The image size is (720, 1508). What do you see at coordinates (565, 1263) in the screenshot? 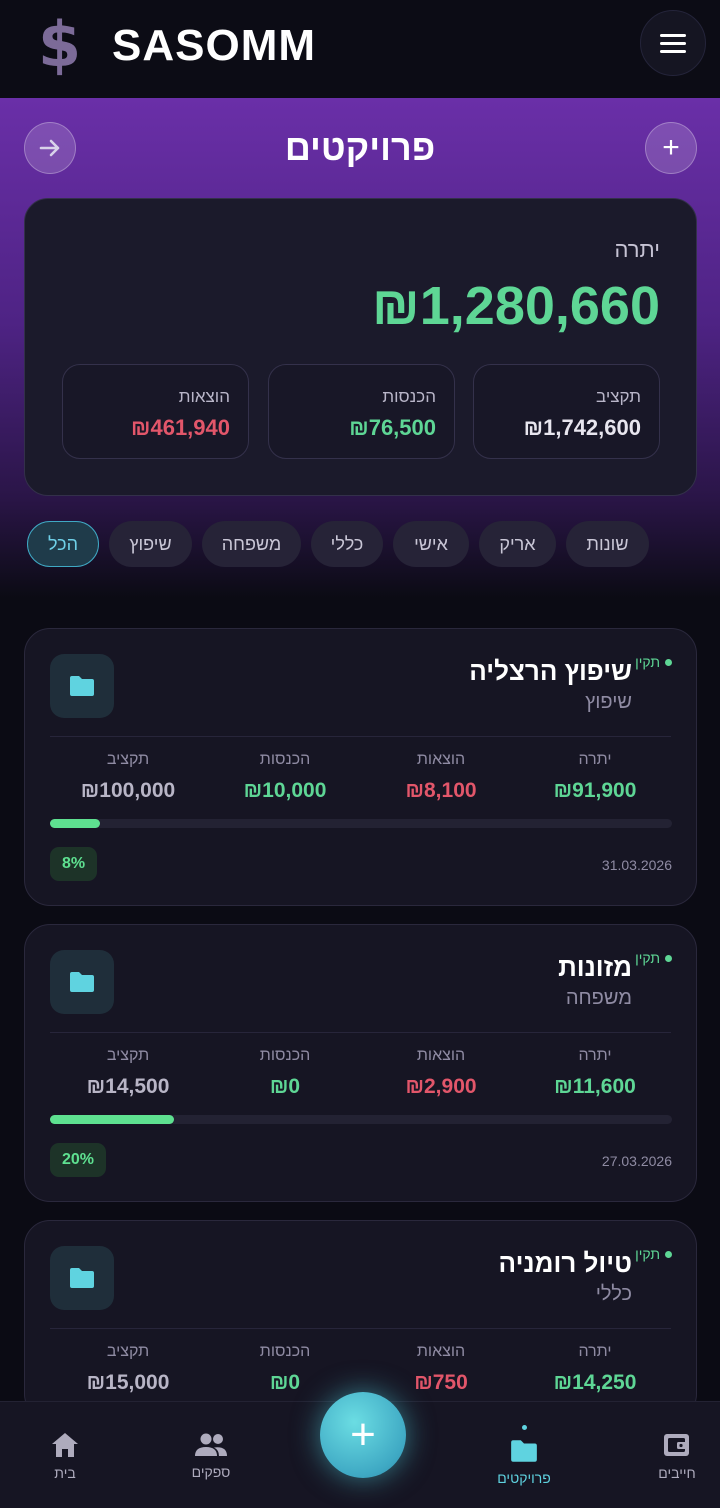
I see `project-name: טיול רומניה` at bounding box center [565, 1263].